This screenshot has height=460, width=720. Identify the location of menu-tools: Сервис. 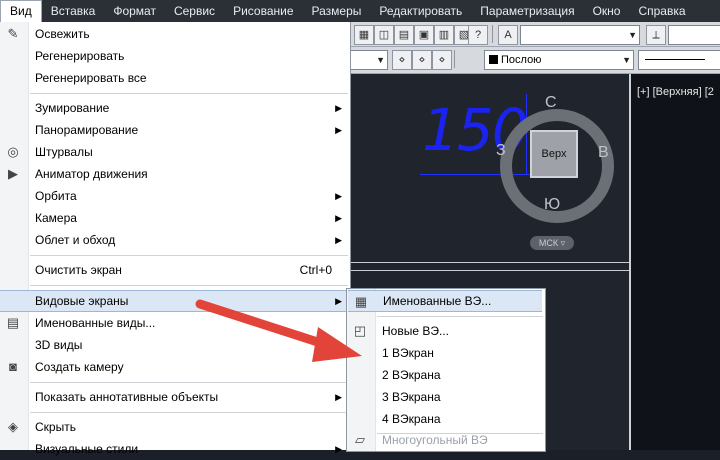
(194, 11).